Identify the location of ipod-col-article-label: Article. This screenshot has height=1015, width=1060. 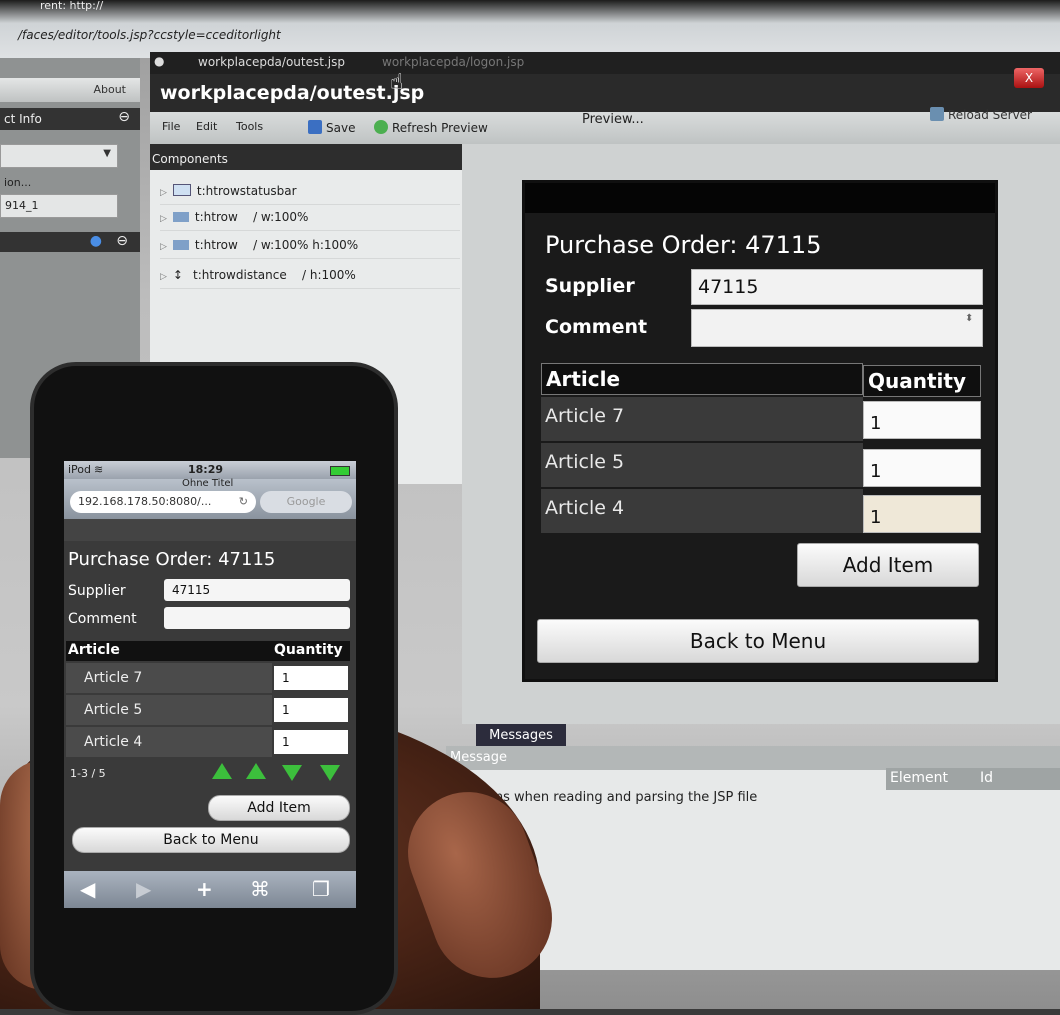
(94, 650).